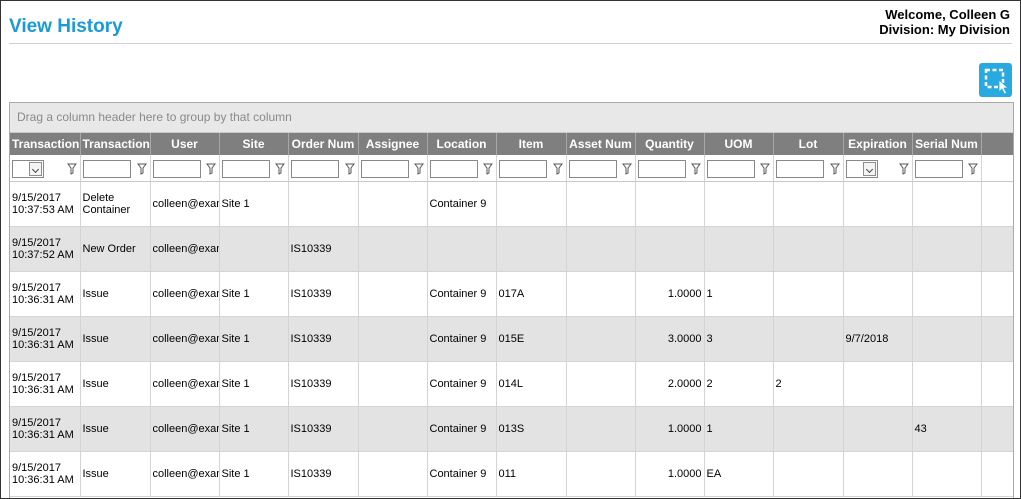 The width and height of the screenshot is (1021, 499). I want to click on grid-cell: 9/15/2017 10:36:31 AM, so click(45, 384).